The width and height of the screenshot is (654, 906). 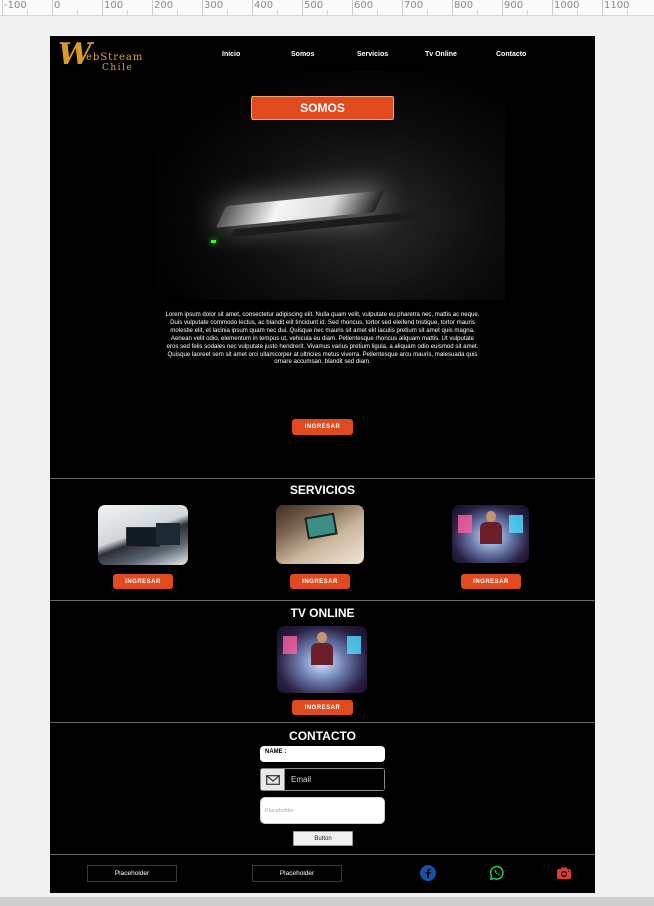 What do you see at coordinates (327, 901) in the screenshot?
I see `horizontal-scrollbar` at bounding box center [327, 901].